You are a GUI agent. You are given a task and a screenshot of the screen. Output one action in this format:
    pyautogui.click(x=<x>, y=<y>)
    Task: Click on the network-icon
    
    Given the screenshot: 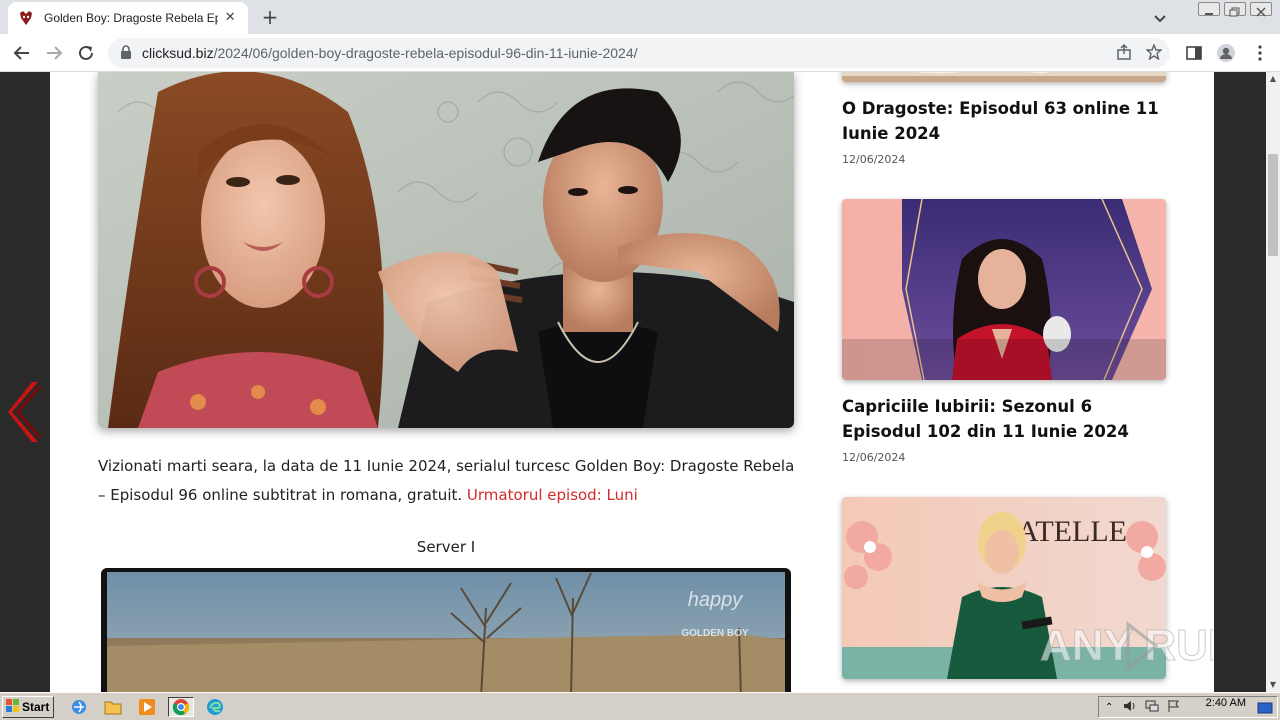 What is the action you would take?
    pyautogui.click(x=1152, y=707)
    